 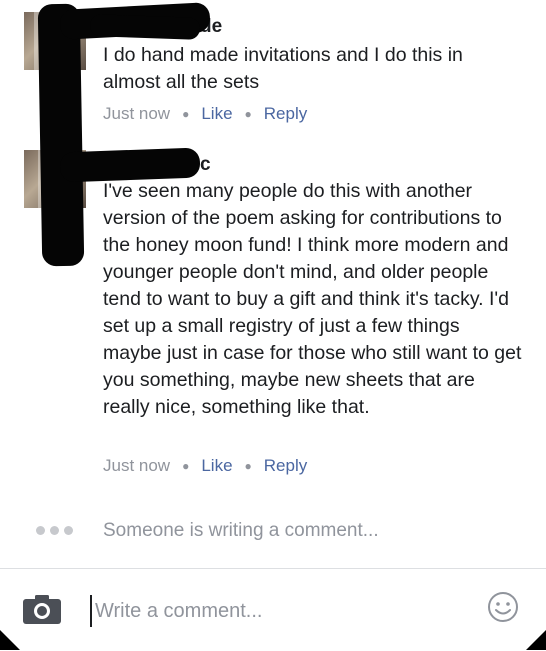 What do you see at coordinates (54, 530) in the screenshot?
I see `typing-dots-icon` at bounding box center [54, 530].